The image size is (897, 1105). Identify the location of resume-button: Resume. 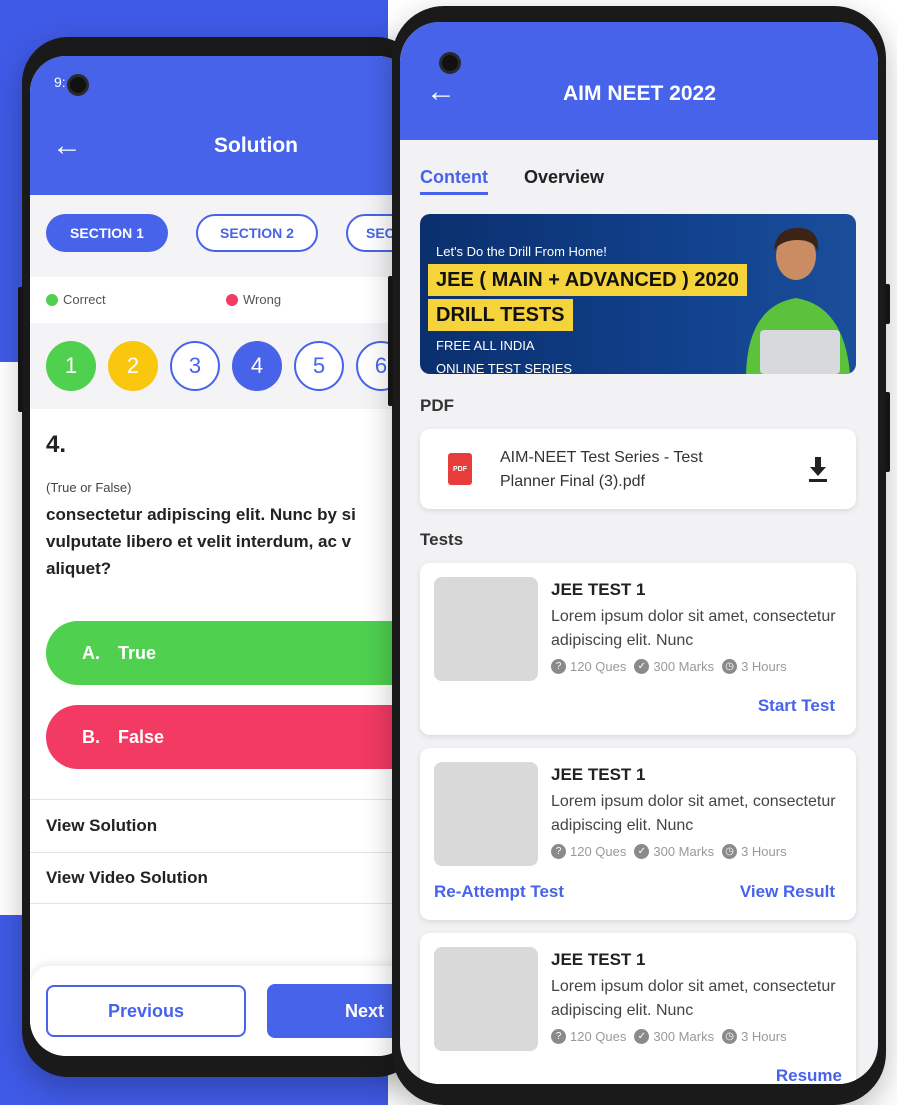
(809, 1075).